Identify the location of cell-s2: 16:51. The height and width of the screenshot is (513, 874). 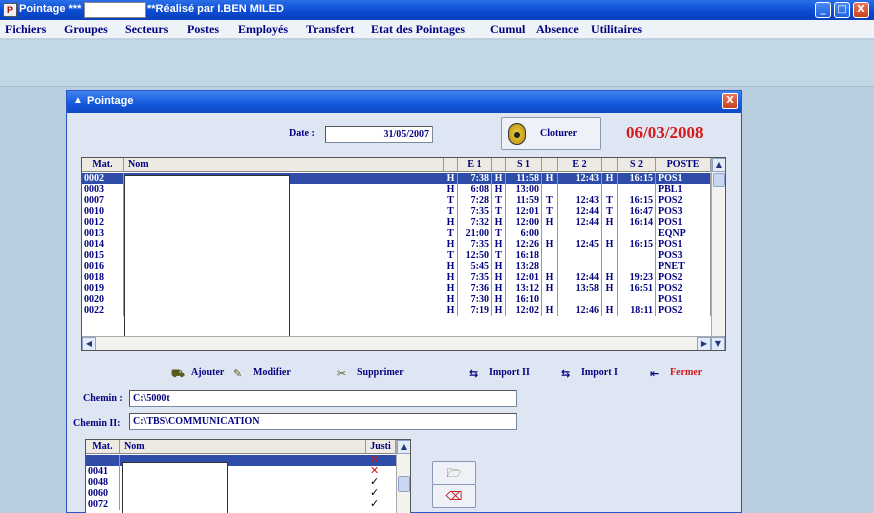
(637, 288).